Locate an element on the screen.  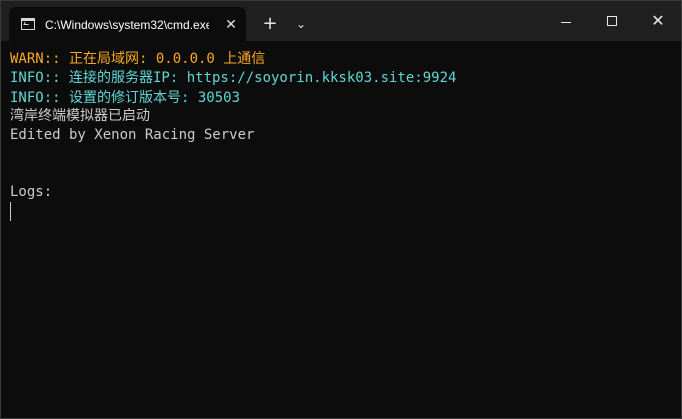
chevron-down-icon: ⌄ is located at coordinates (301, 24).